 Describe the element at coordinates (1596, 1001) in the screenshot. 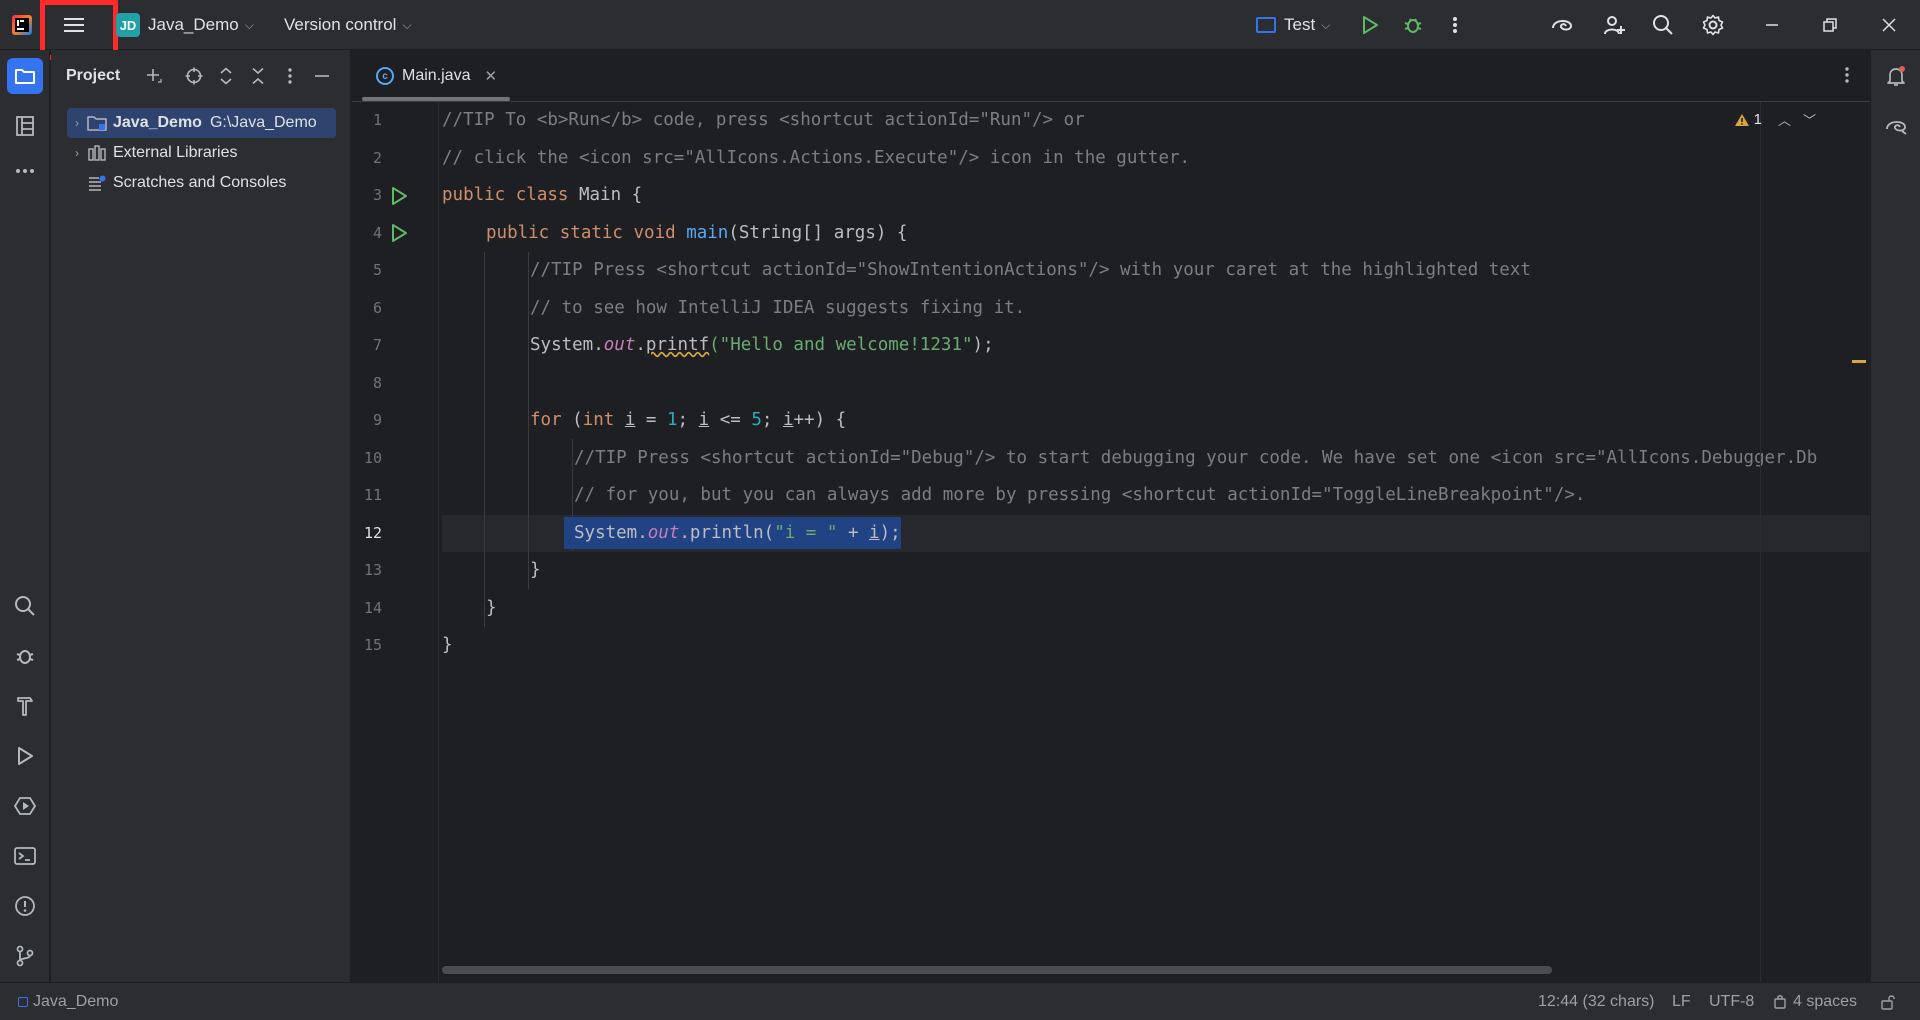

I see `caret-position: 12:44 (32 chars)` at that location.